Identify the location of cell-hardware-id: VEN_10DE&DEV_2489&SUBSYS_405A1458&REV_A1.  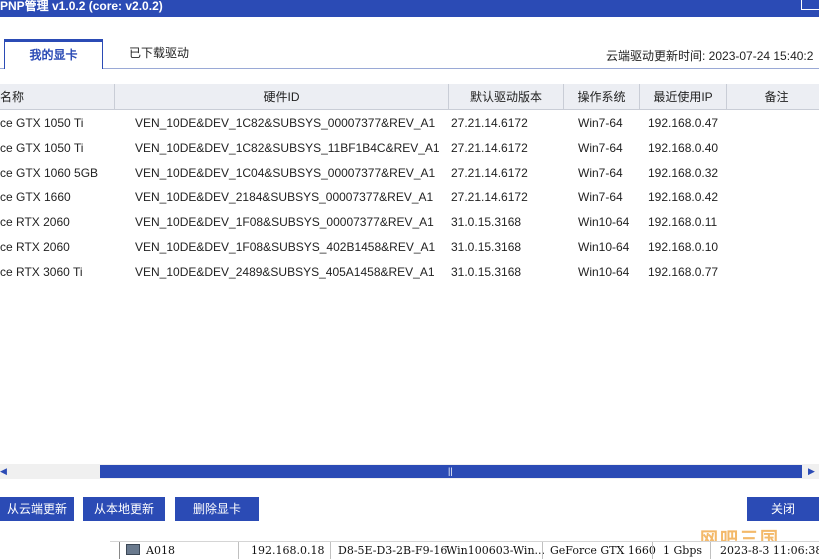
(285, 271).